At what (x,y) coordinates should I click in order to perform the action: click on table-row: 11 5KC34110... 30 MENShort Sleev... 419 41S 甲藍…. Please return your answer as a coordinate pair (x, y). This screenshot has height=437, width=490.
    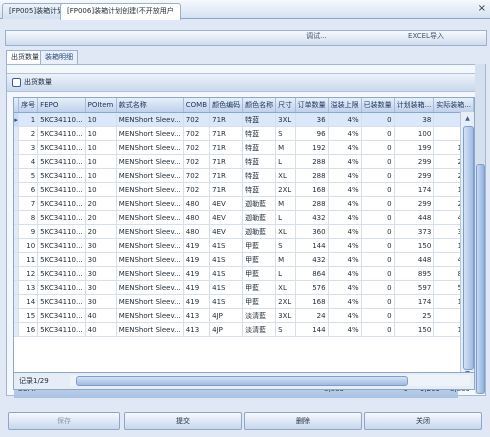
    Looking at the image, I should click on (244, 259).